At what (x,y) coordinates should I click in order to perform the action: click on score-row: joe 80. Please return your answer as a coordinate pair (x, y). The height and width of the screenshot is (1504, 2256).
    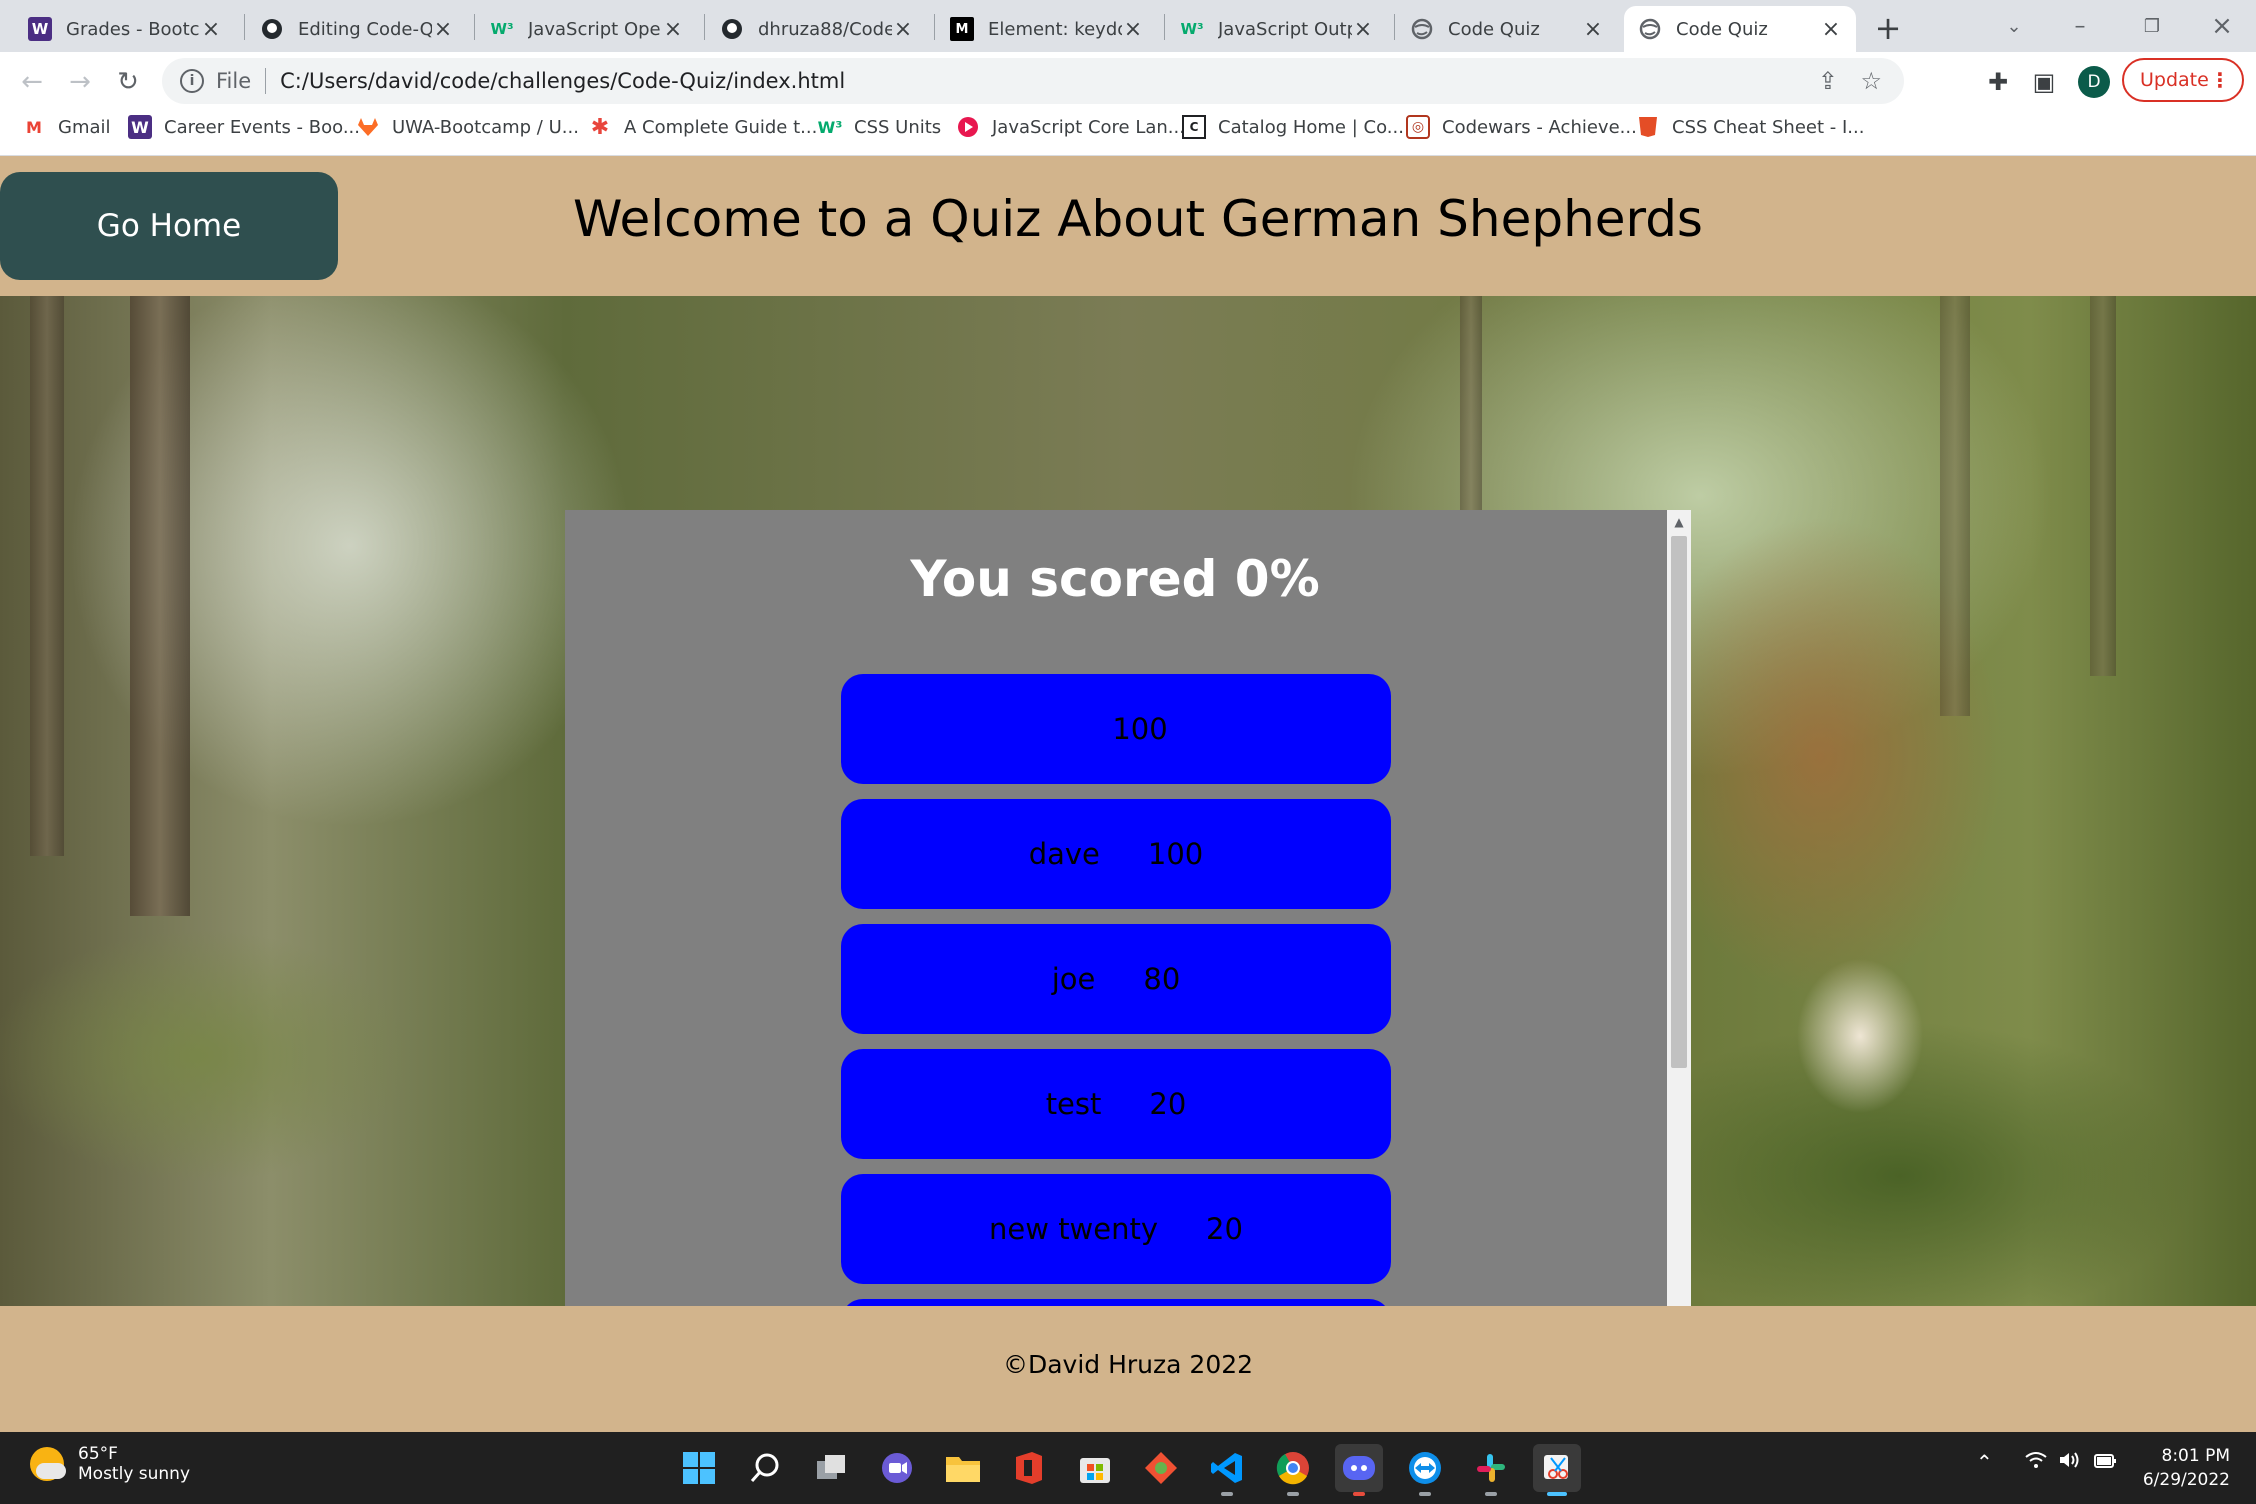
    Looking at the image, I should click on (1116, 979).